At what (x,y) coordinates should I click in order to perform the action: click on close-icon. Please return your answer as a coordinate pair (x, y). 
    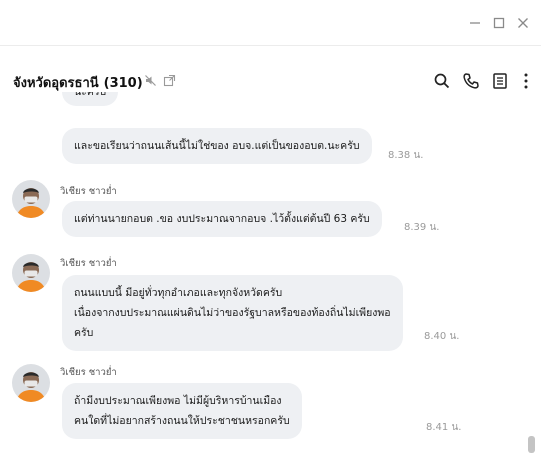
    Looking at the image, I should click on (523, 23).